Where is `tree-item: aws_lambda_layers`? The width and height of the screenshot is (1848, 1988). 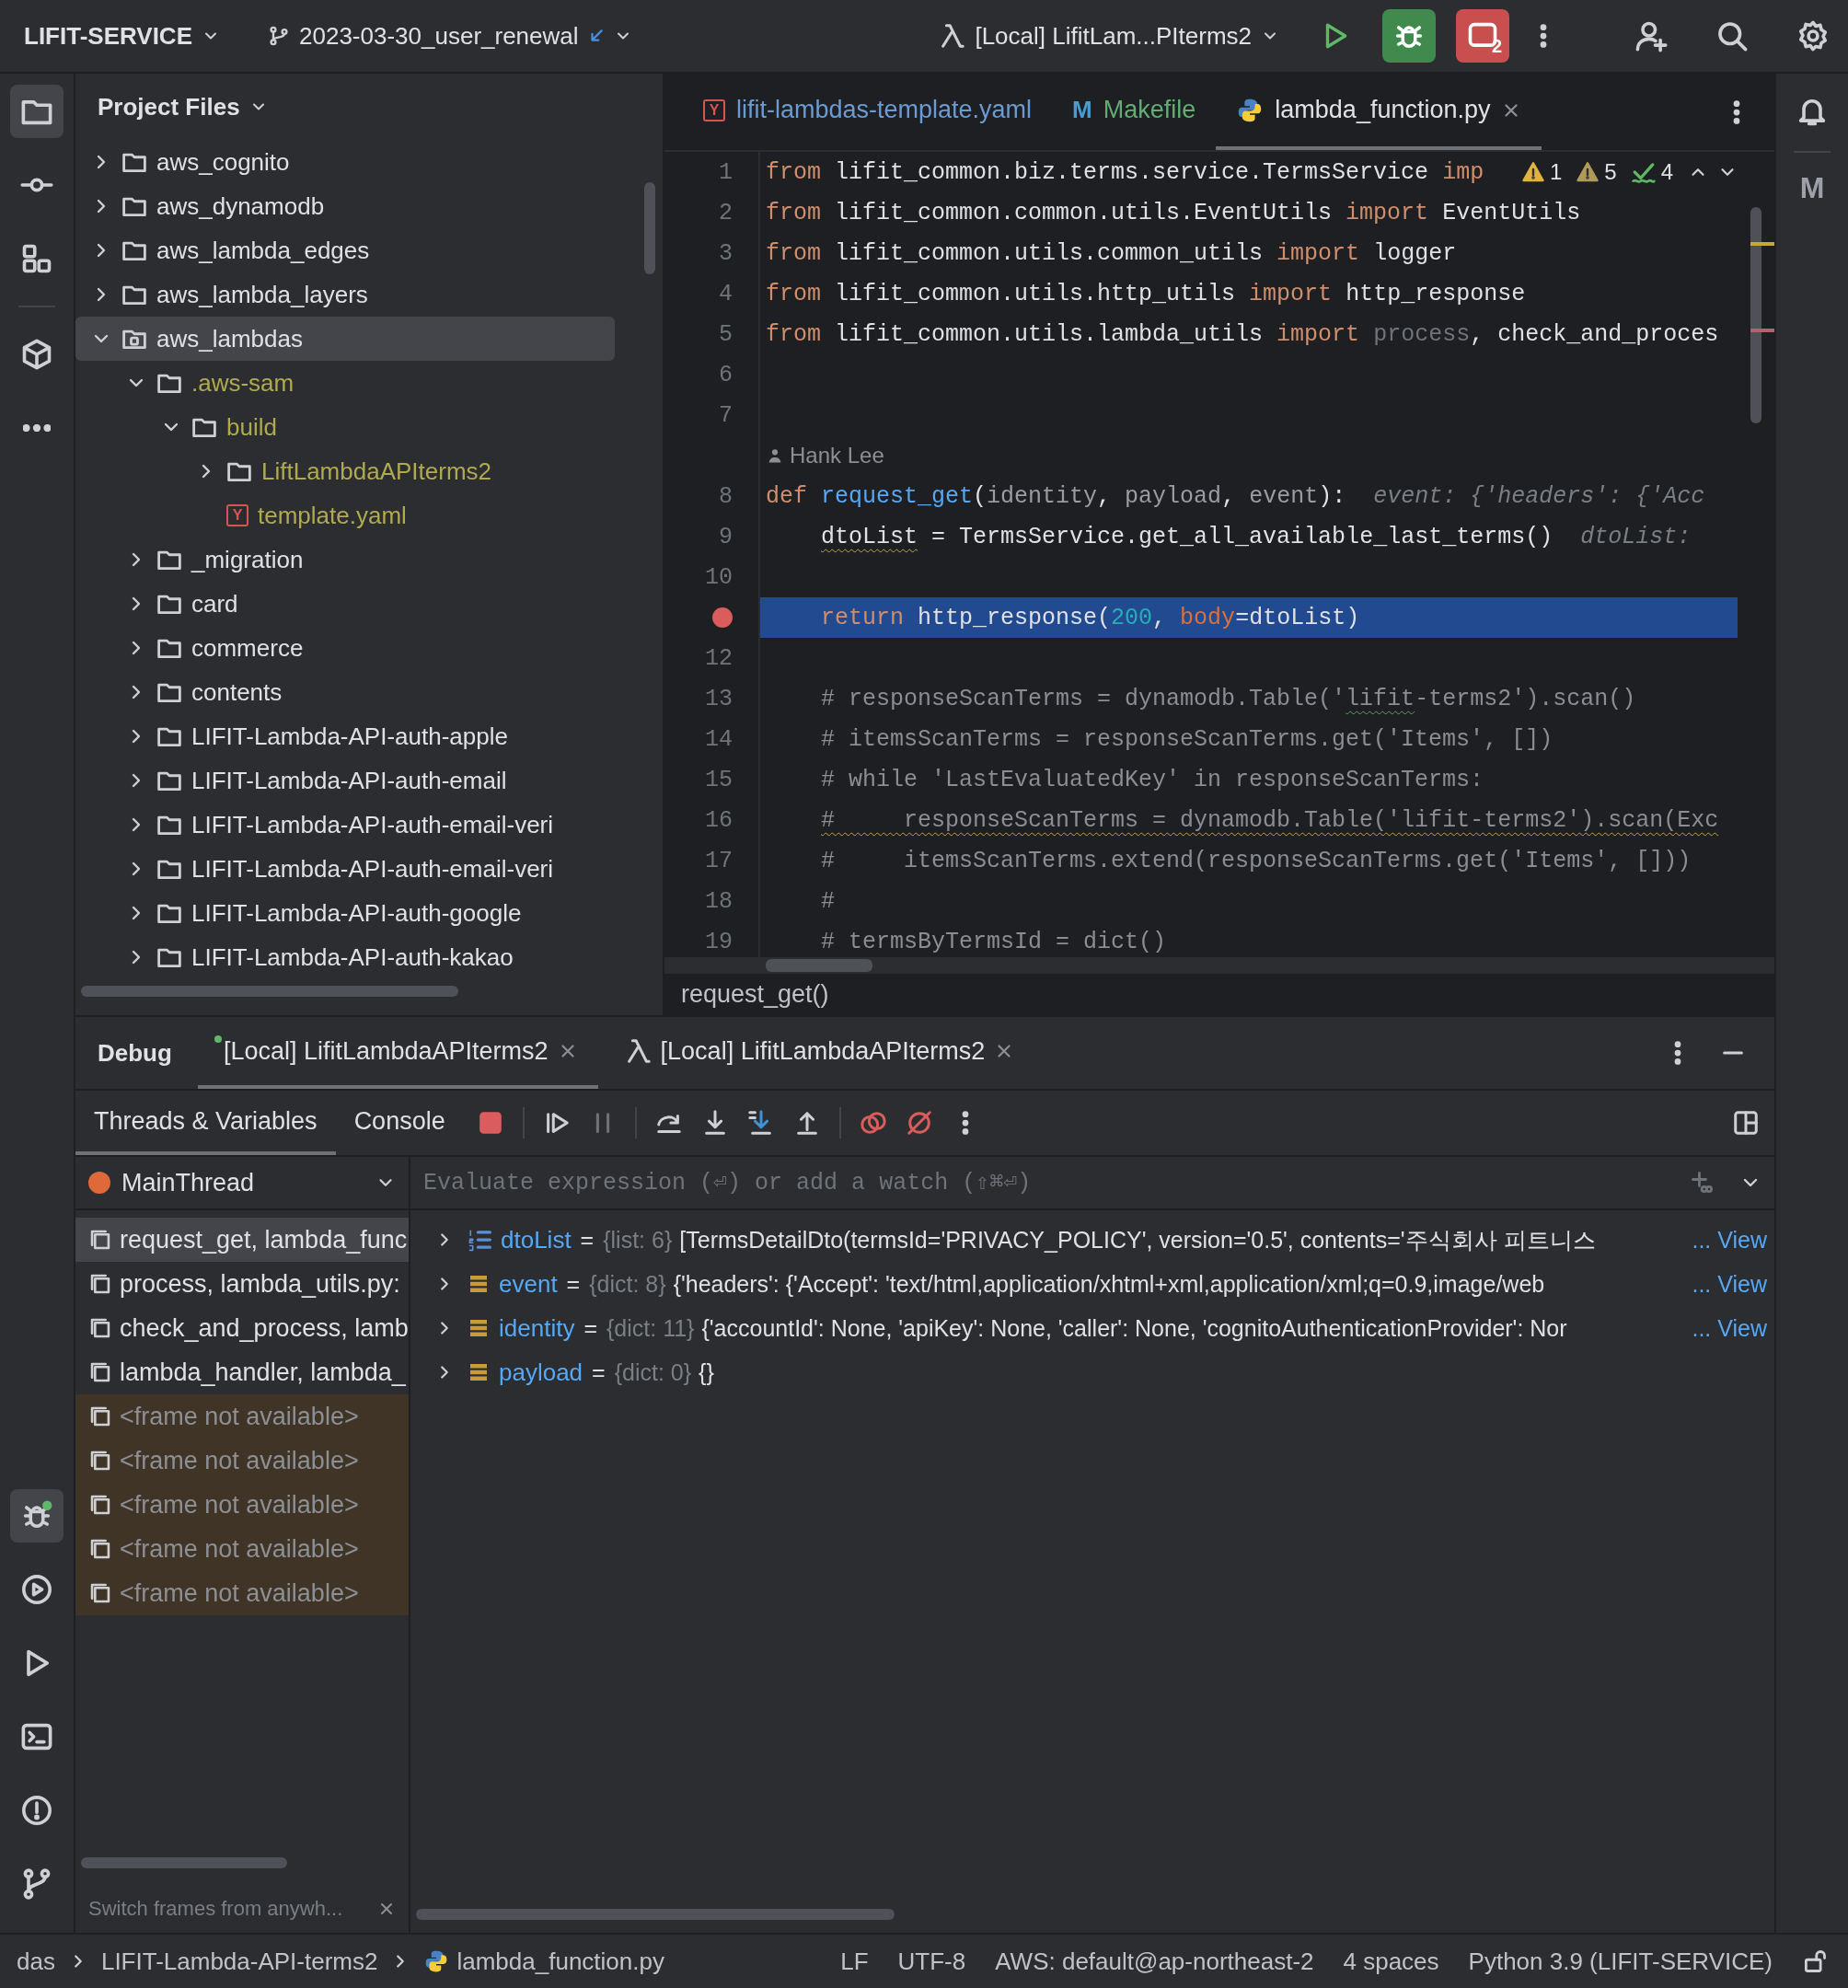 tree-item: aws_lambda_layers is located at coordinates (345, 294).